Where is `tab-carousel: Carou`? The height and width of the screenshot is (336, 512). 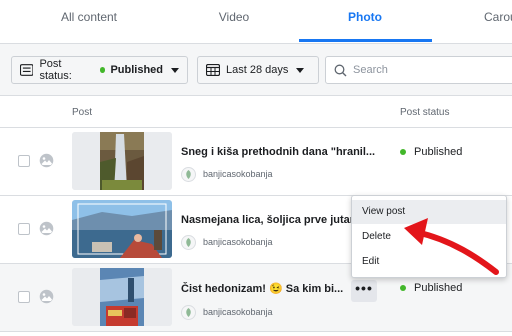 tab-carousel: Carou is located at coordinates (491, 21).